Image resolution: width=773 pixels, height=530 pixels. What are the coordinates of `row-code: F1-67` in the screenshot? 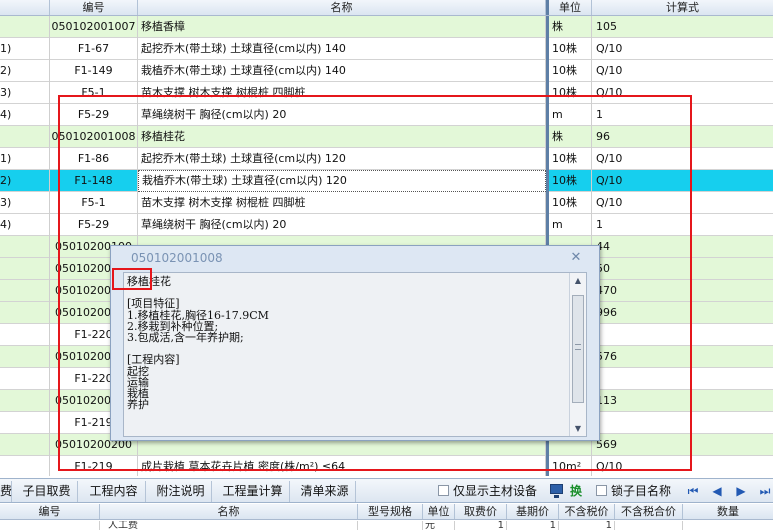 It's located at (94, 49).